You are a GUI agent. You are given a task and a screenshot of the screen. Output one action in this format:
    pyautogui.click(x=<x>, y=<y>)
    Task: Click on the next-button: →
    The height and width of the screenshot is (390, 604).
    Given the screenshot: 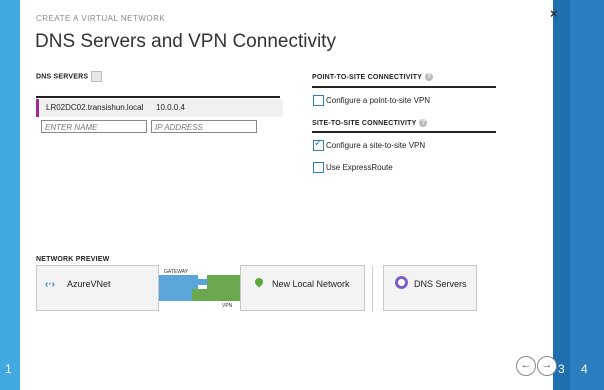 What is the action you would take?
    pyautogui.click(x=547, y=366)
    